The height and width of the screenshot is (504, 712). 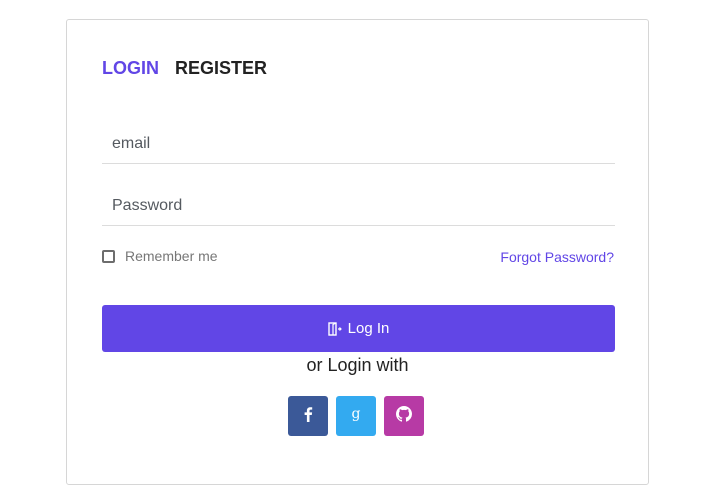 I want to click on facebook-icon, so click(x=308, y=416).